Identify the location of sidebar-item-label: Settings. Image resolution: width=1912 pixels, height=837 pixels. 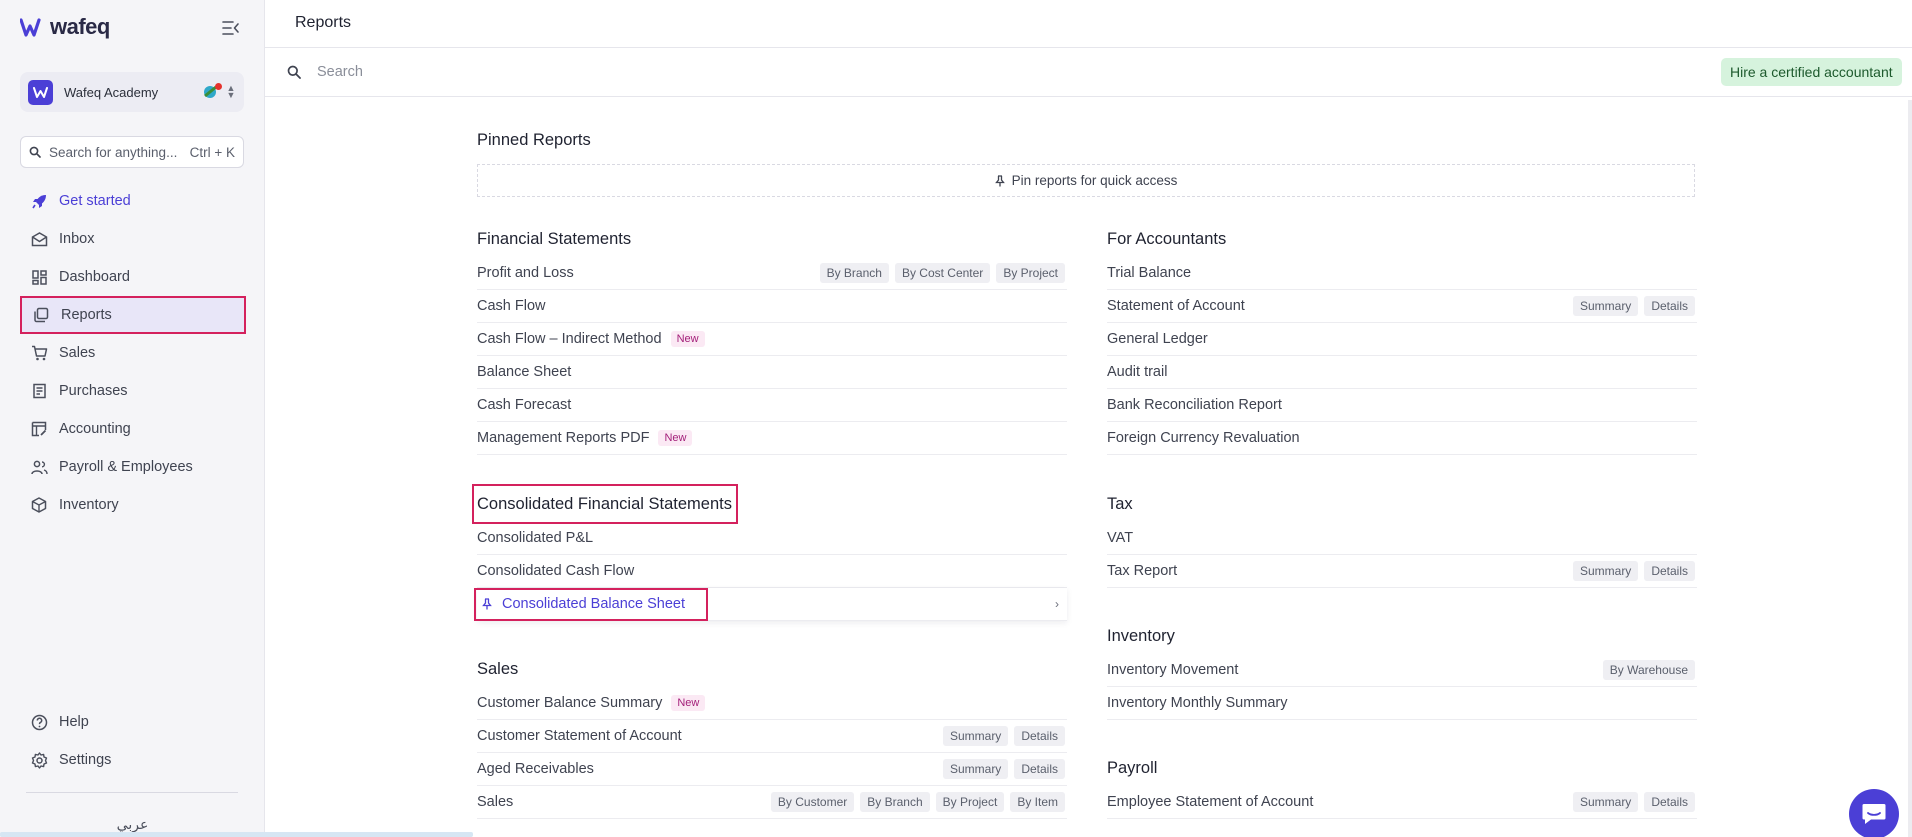
(85, 760).